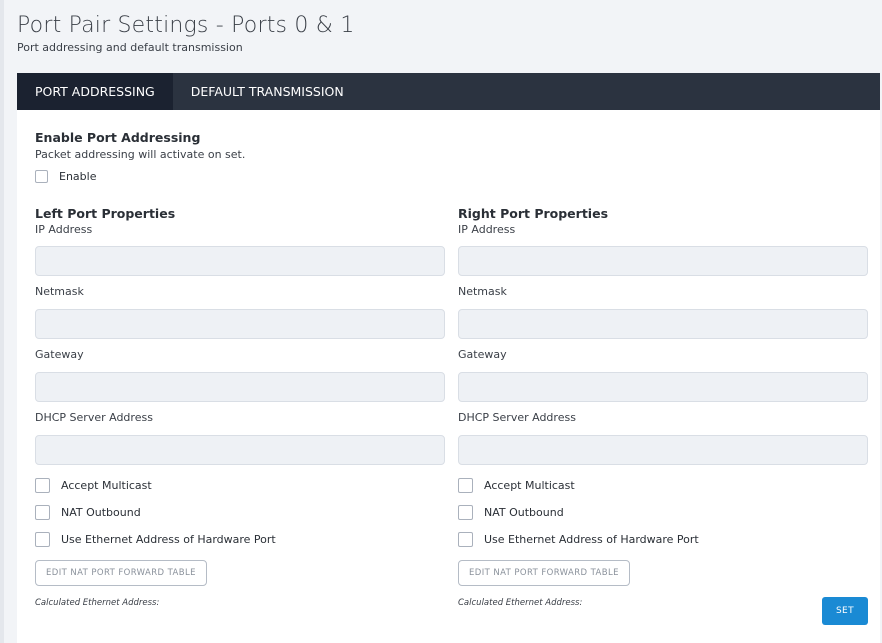 Image resolution: width=882 pixels, height=643 pixels. What do you see at coordinates (97, 603) in the screenshot?
I see `left-calculated-ethernet-label: Calculated Ethernet Address:` at bounding box center [97, 603].